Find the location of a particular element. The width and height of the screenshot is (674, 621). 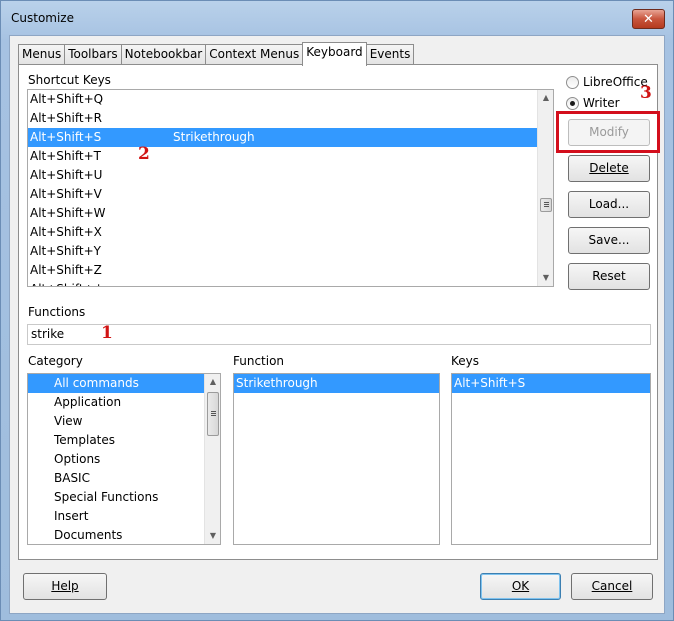

tab-toolbars: Toolbars is located at coordinates (92, 54).